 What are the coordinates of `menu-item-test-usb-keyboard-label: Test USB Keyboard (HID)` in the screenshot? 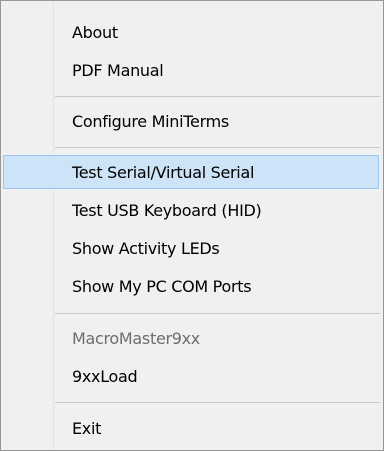 It's located at (167, 210).